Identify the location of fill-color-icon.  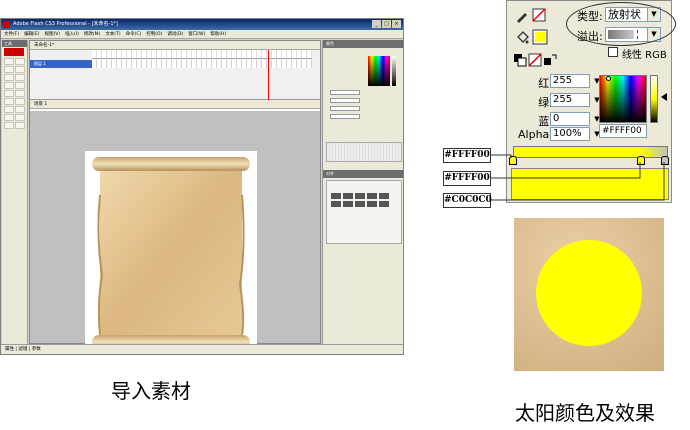
(20, 125).